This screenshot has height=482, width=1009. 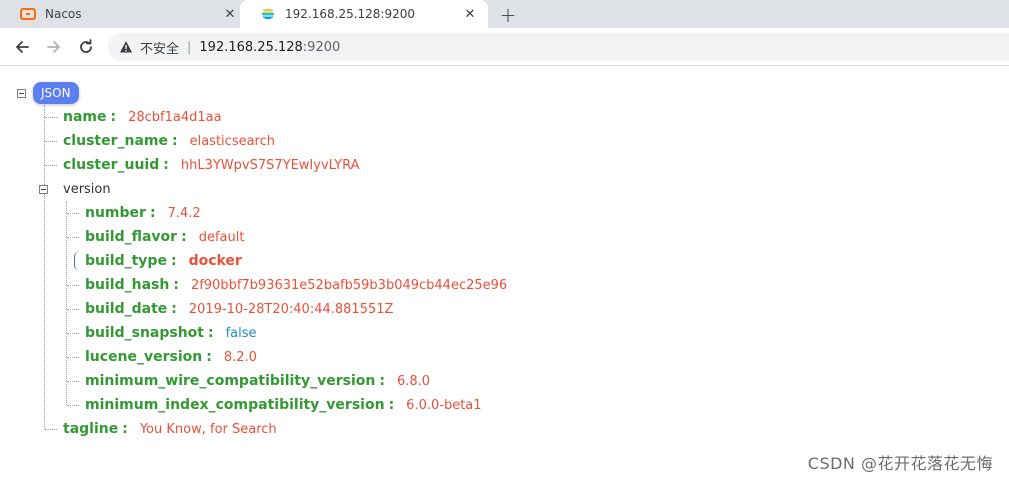 I want to click on reload-button, so click(x=86, y=47).